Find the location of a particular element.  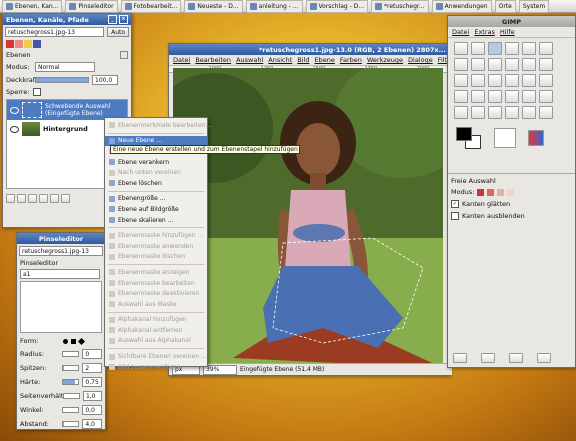

diamond-shape-icon is located at coordinates (81, 341).